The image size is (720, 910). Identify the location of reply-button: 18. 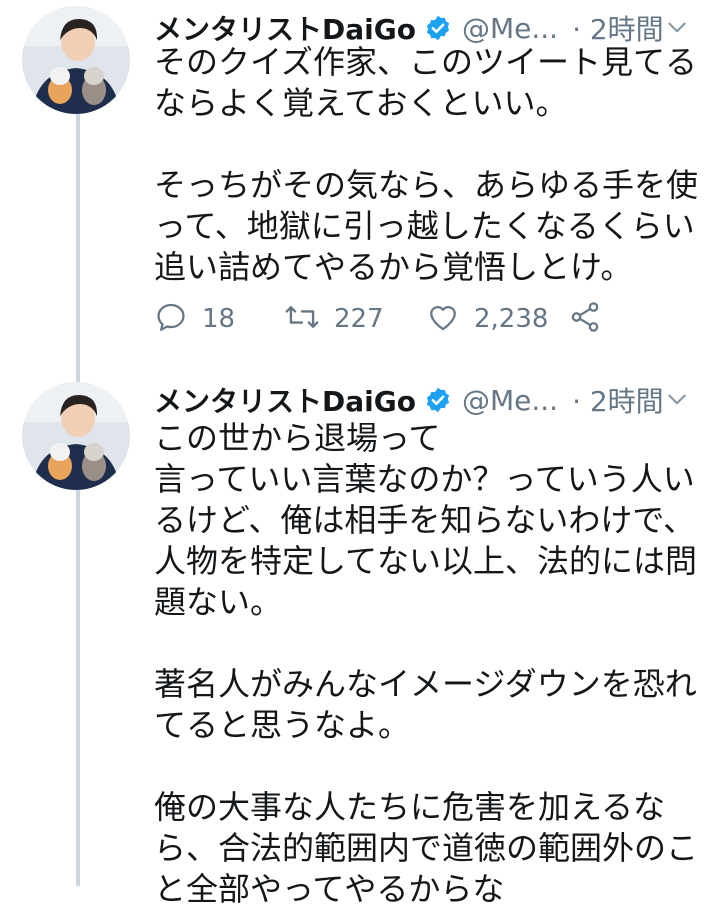
(219, 319).